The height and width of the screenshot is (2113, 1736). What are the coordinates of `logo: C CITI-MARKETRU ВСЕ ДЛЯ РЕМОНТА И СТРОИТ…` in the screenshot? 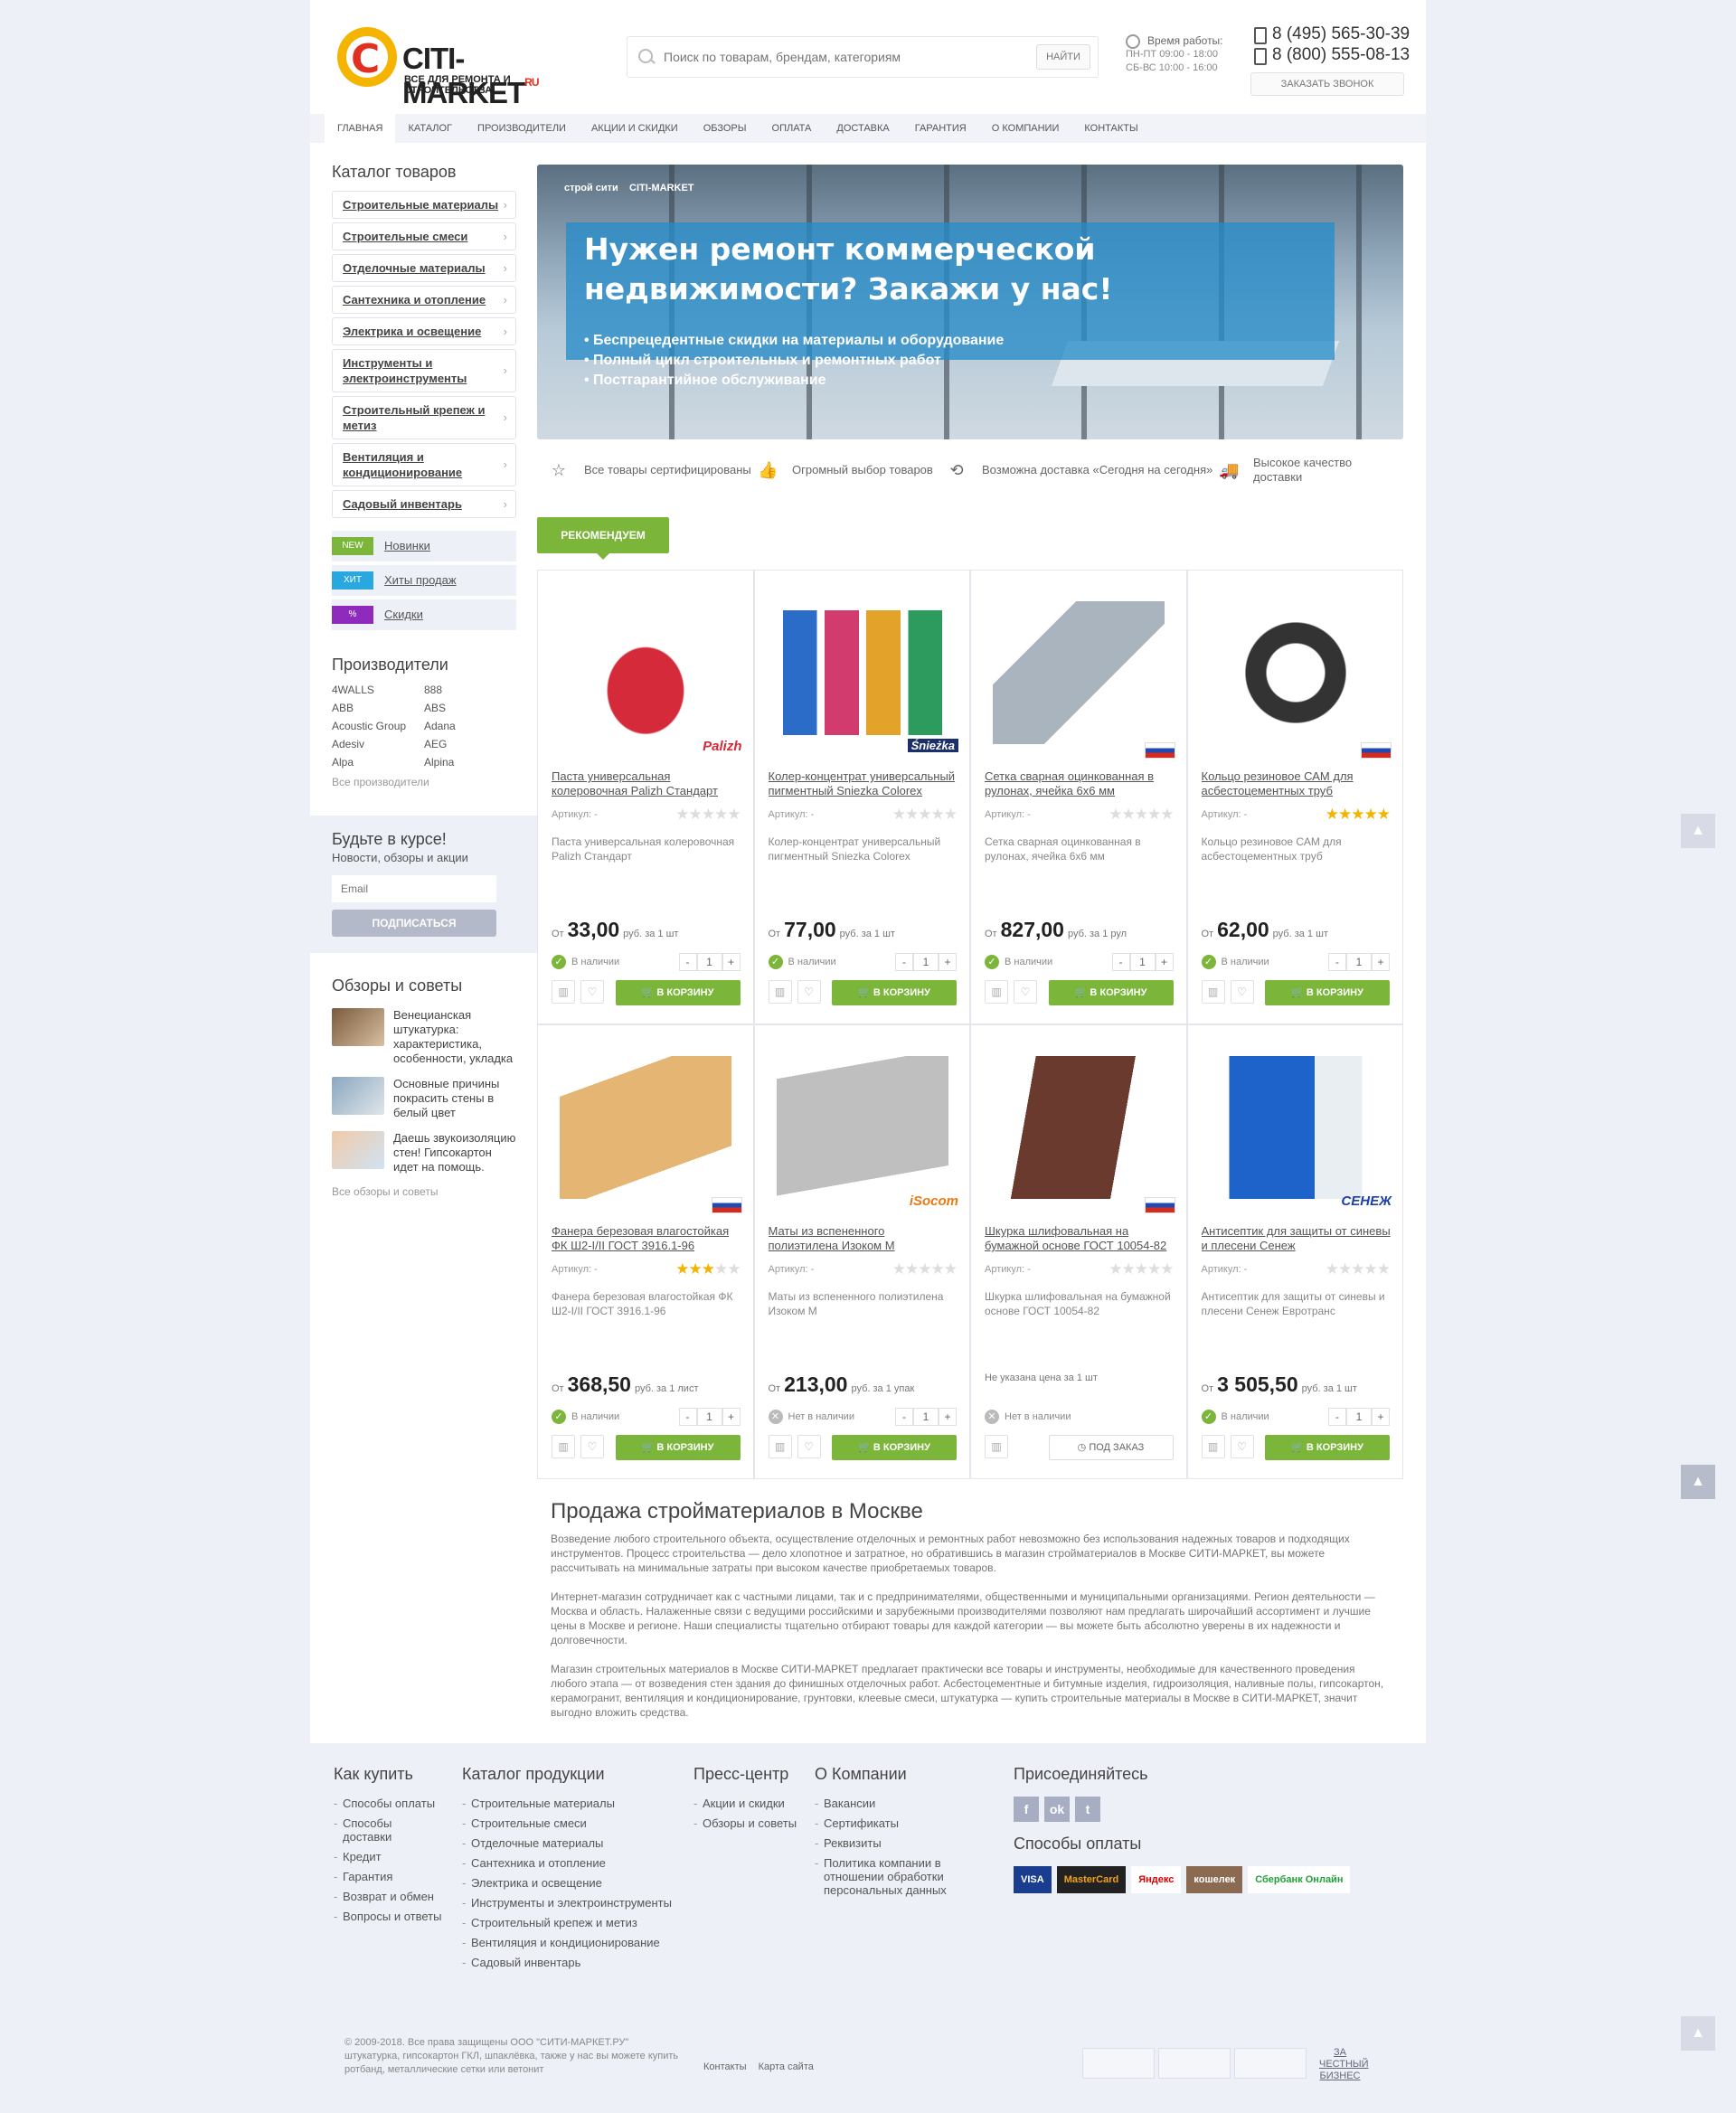 It's located at (468, 68).